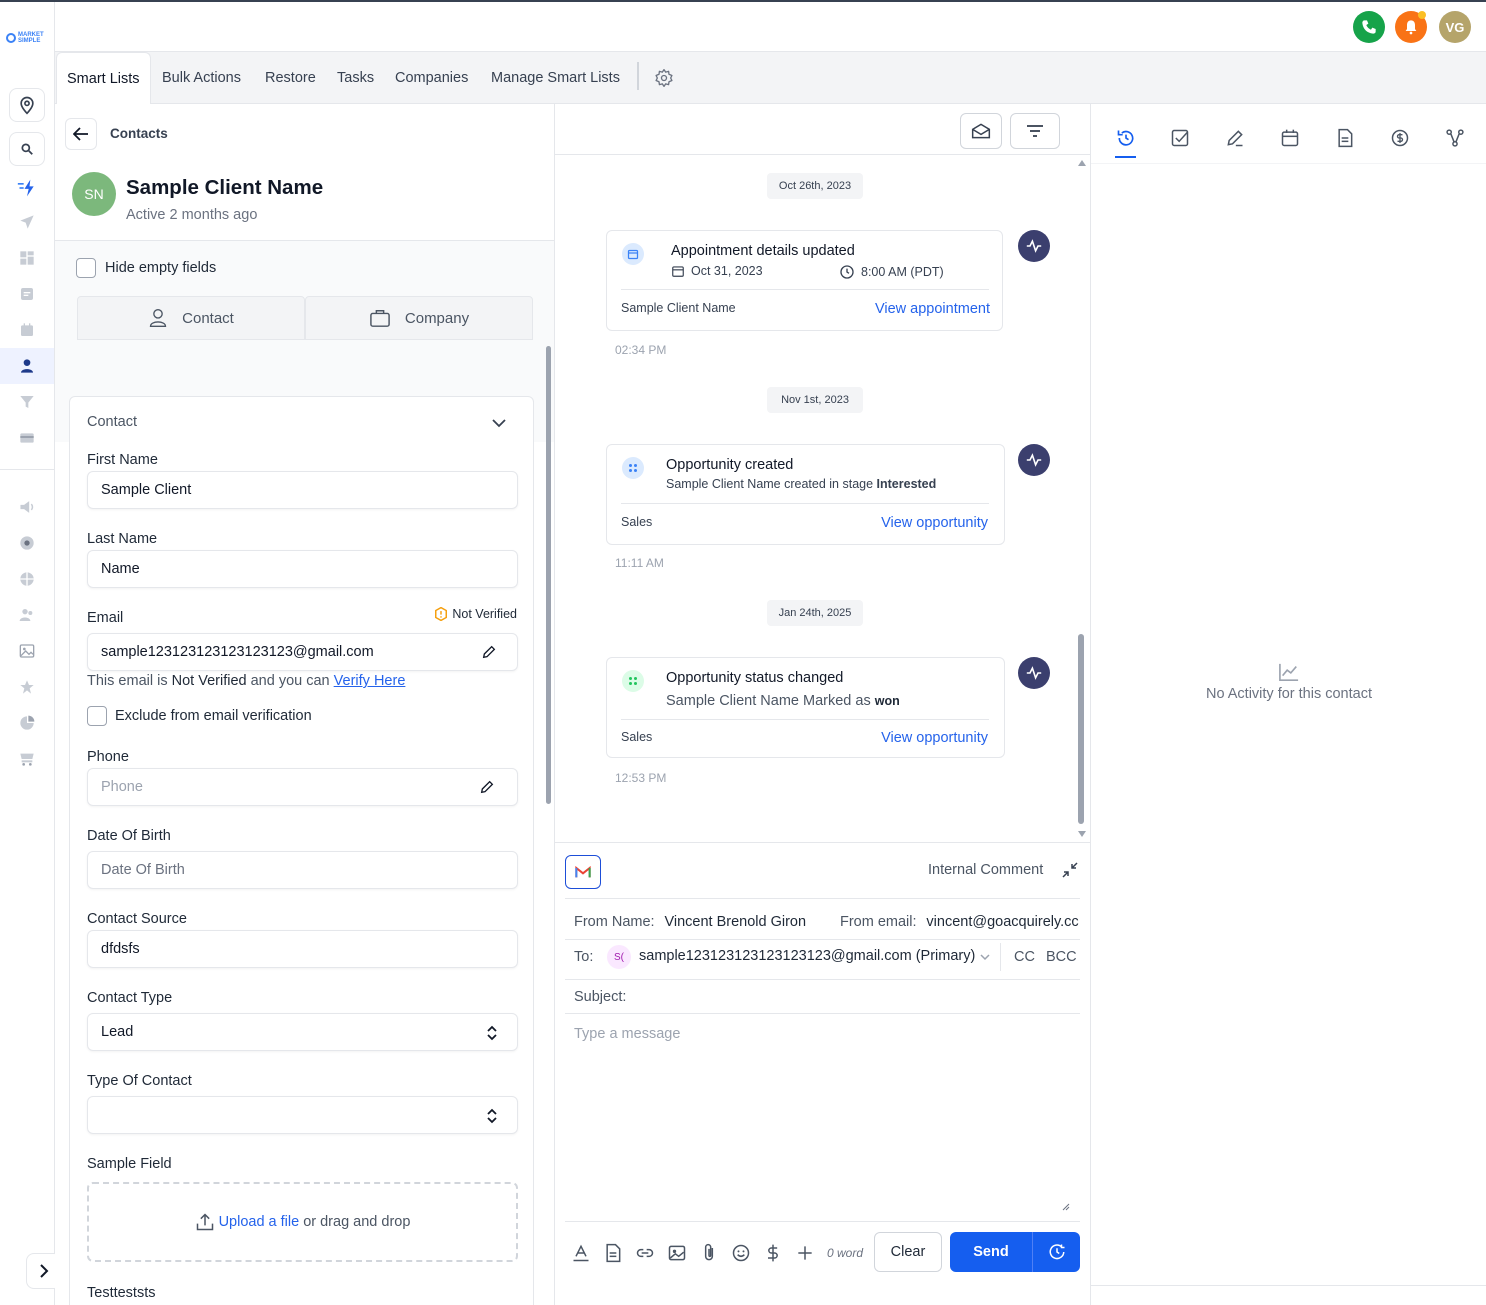 Image resolution: width=1486 pixels, height=1305 pixels. Describe the element at coordinates (709, 1253) in the screenshot. I see `paperclip-icon` at that location.